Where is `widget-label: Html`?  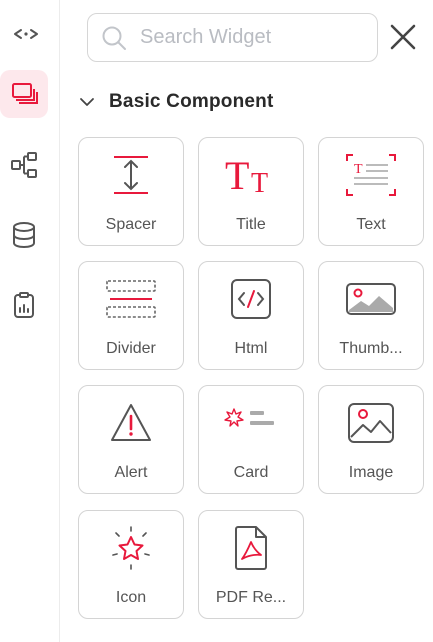
widget-label: Html is located at coordinates (251, 348).